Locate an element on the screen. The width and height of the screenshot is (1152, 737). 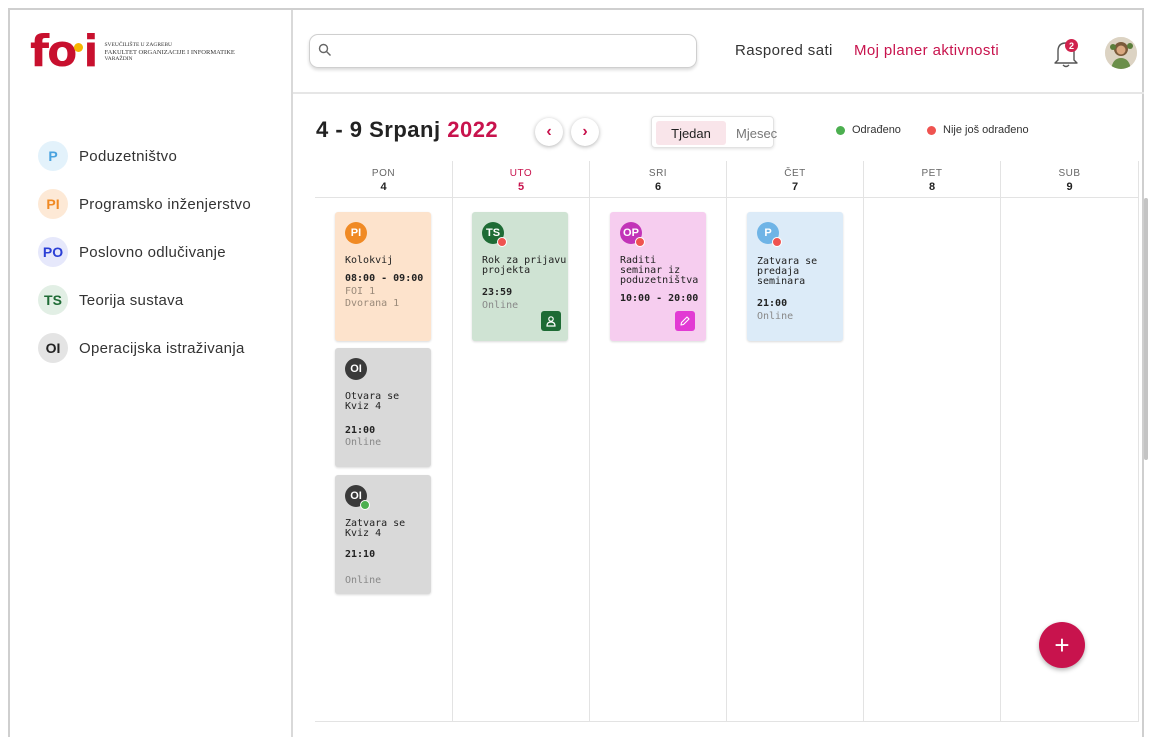
course-item-poslovno-odlucivanje: PO Poslovno odlučivanje is located at coordinates (144, 252).